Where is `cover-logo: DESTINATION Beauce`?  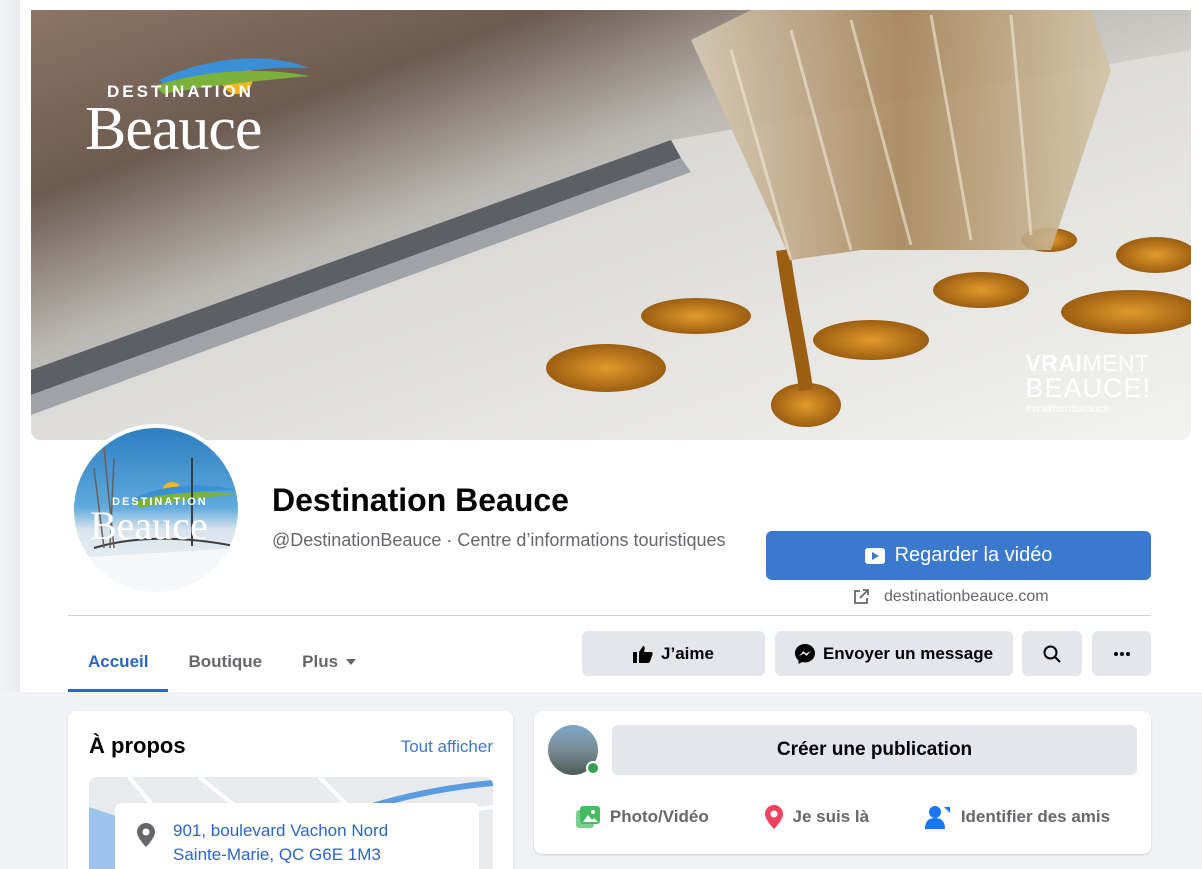
cover-logo: DESTINATION Beauce is located at coordinates (184, 100).